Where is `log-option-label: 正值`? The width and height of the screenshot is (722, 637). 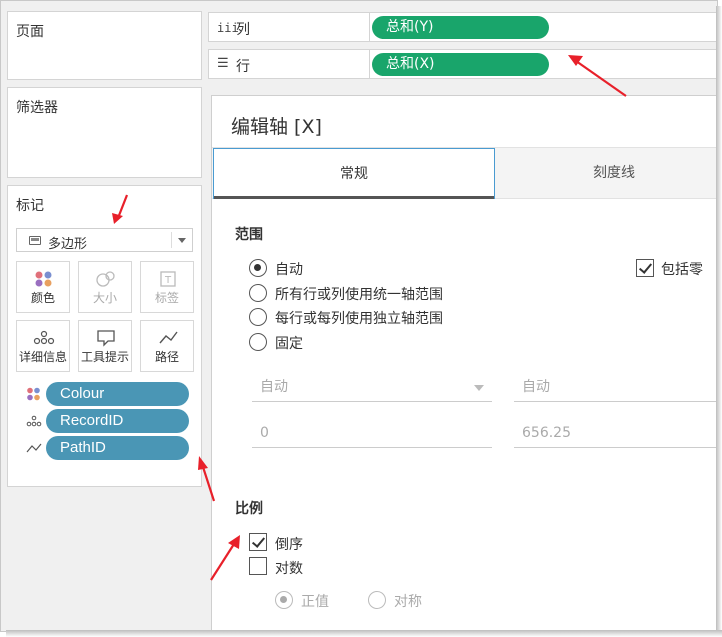 log-option-label: 正值 is located at coordinates (315, 602).